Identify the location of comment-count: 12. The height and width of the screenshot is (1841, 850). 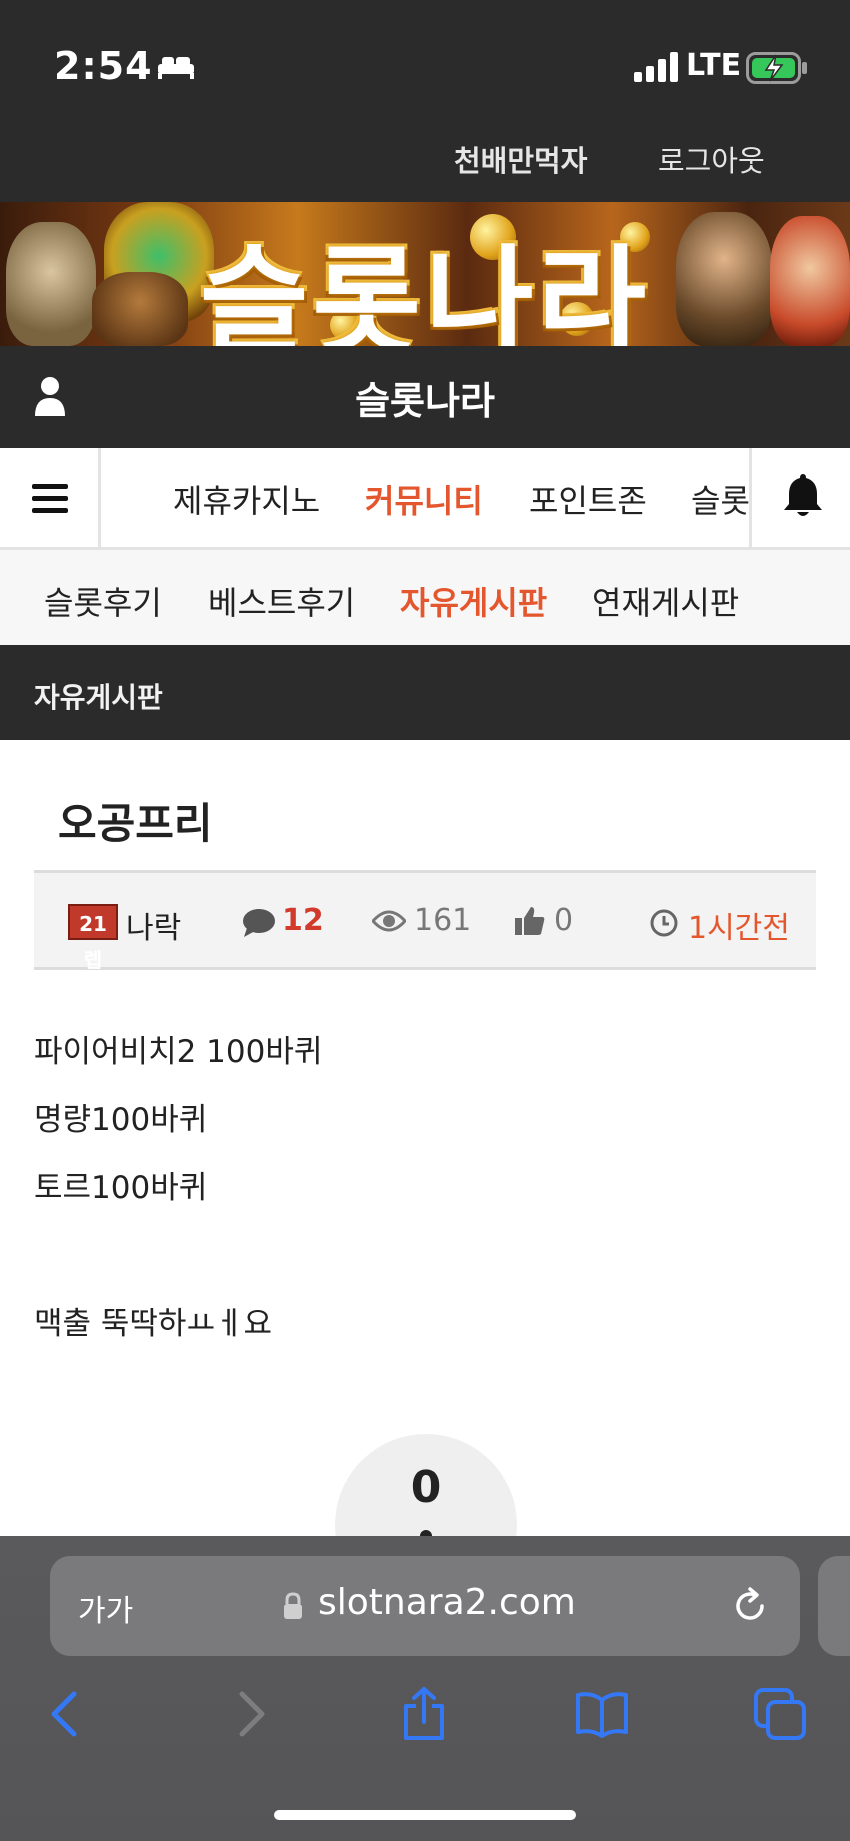
(303, 920).